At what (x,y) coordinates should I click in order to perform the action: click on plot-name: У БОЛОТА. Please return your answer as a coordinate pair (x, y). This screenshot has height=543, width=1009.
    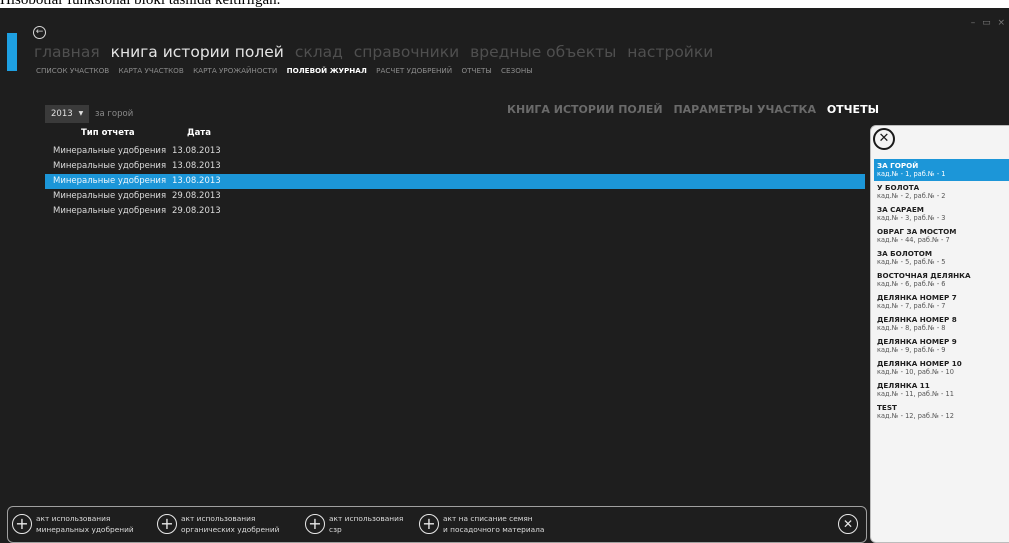
    Looking at the image, I should click on (898, 187).